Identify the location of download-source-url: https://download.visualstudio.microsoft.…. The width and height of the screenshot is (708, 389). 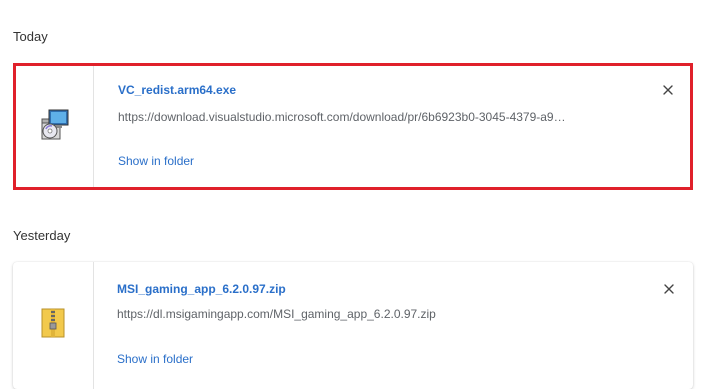
(368, 117).